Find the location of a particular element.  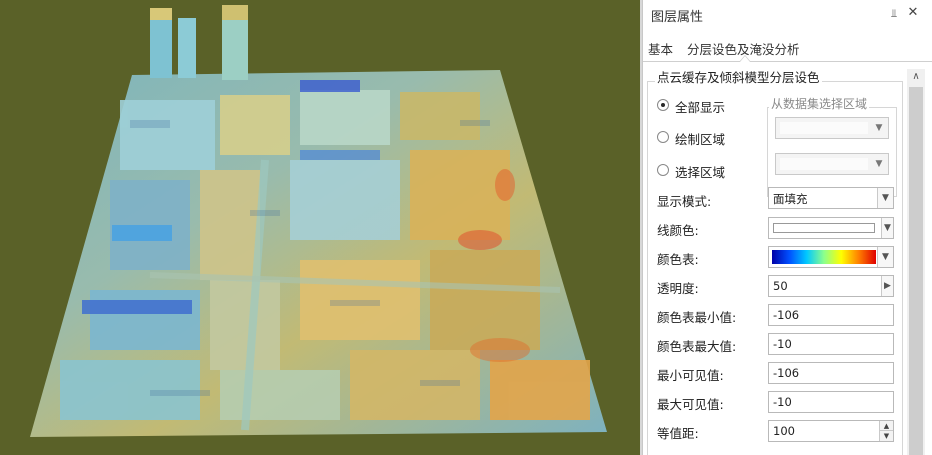

tab-basic: 基本 is located at coordinates (660, 48).